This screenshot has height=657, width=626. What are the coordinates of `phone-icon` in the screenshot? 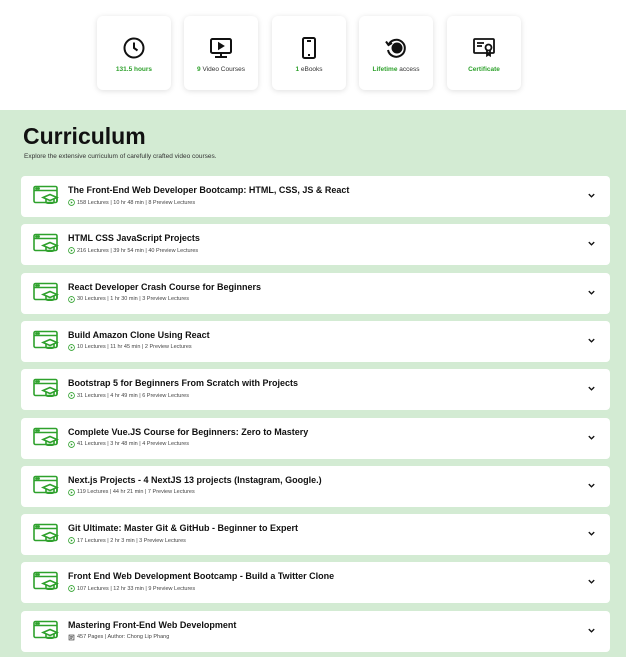 It's located at (309, 48).